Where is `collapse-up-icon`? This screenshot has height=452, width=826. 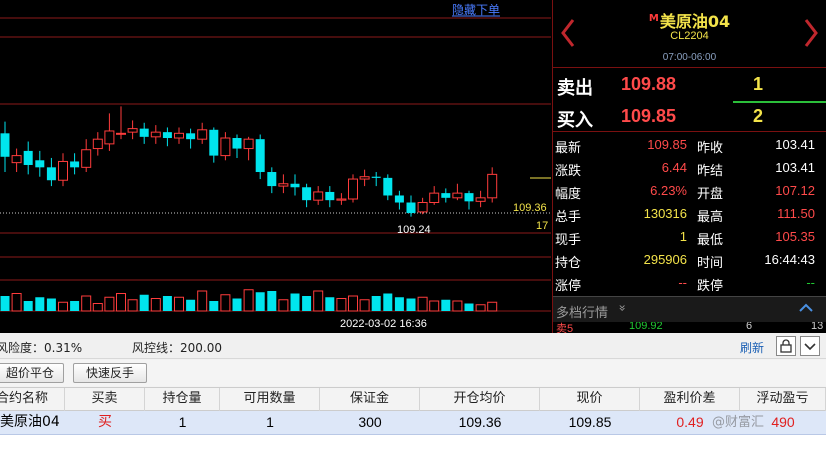 collapse-up-icon is located at coordinates (806, 307).